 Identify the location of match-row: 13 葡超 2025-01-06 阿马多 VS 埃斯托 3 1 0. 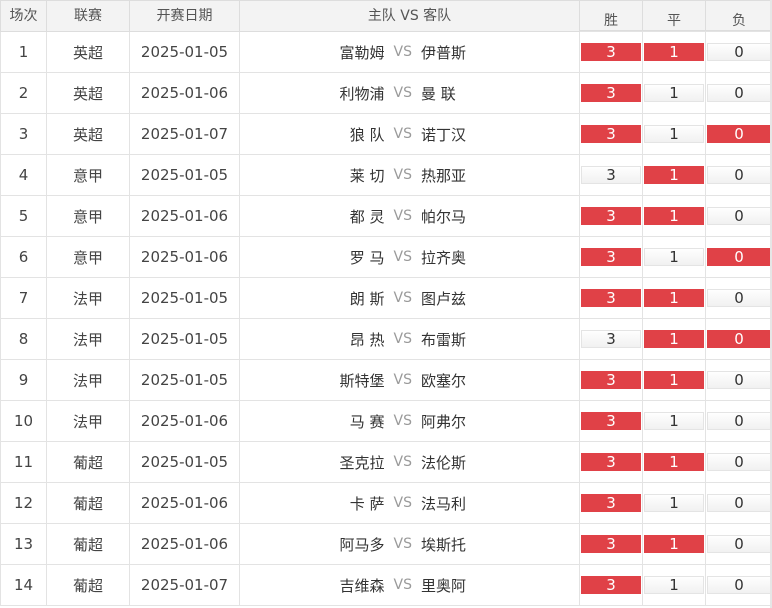
(386, 544).